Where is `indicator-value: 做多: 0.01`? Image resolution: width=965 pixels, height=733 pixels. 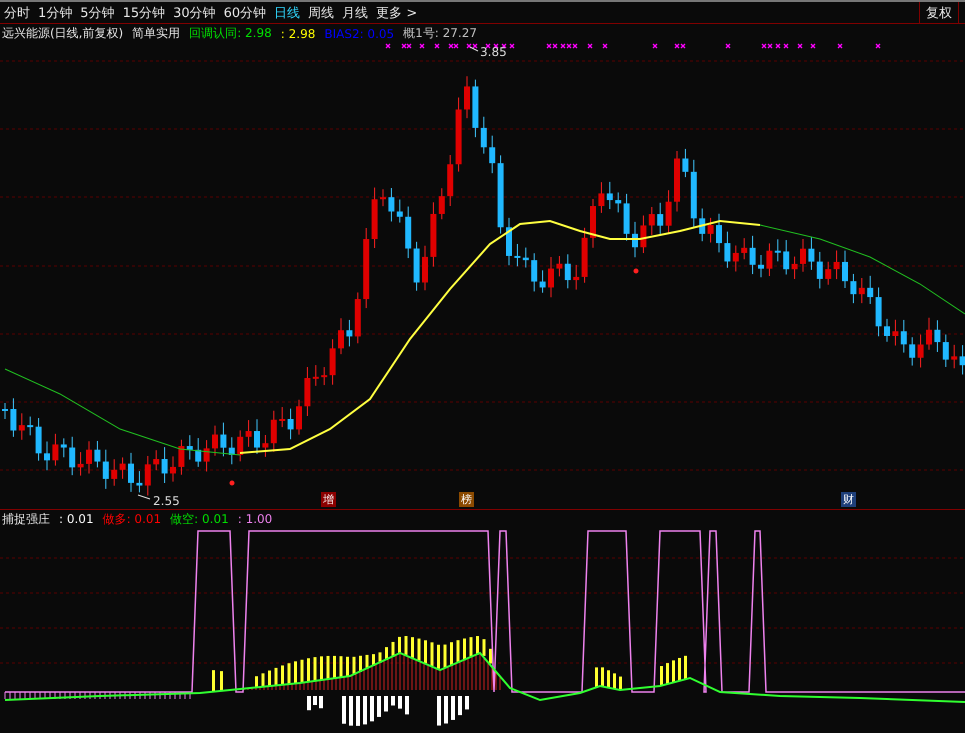 indicator-value: 做多: 0.01 is located at coordinates (132, 519).